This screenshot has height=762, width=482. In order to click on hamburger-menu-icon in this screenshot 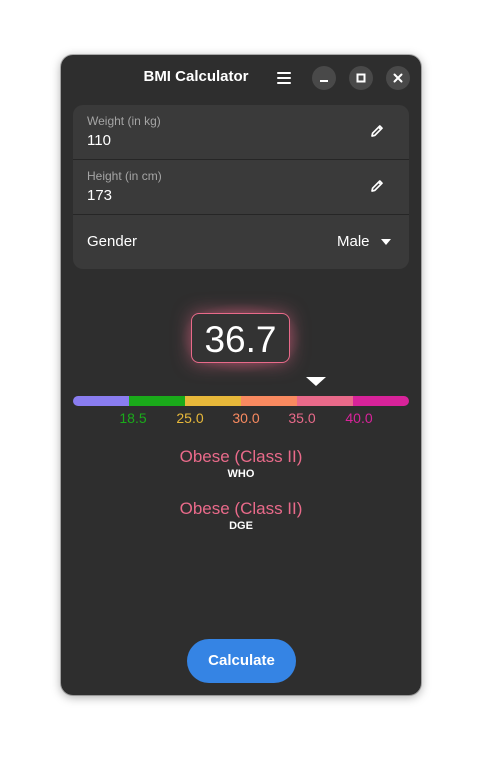, I will do `click(284, 78)`.